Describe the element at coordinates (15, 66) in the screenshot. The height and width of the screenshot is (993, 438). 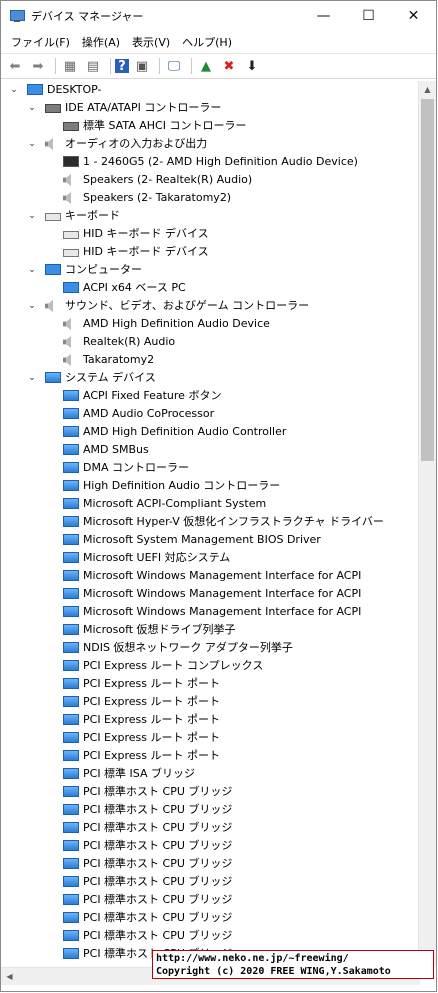
I see `back-arrow-icon: ⬅` at that location.